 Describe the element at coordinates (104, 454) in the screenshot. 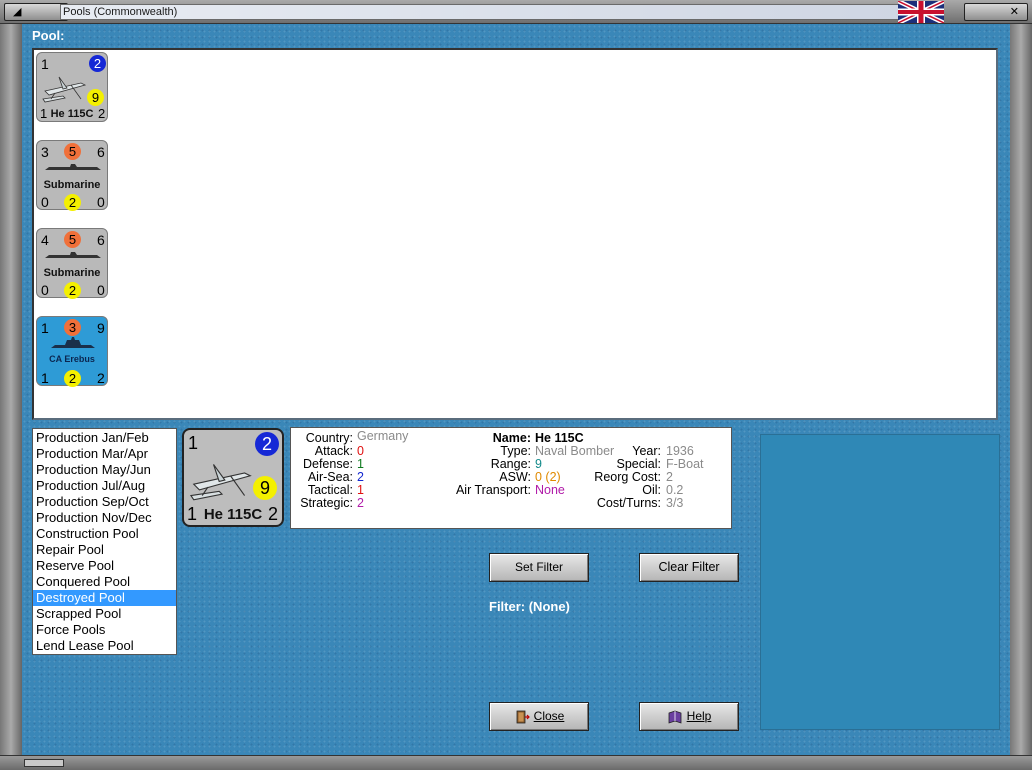

I see `list-item: Production Mar/Apr` at that location.